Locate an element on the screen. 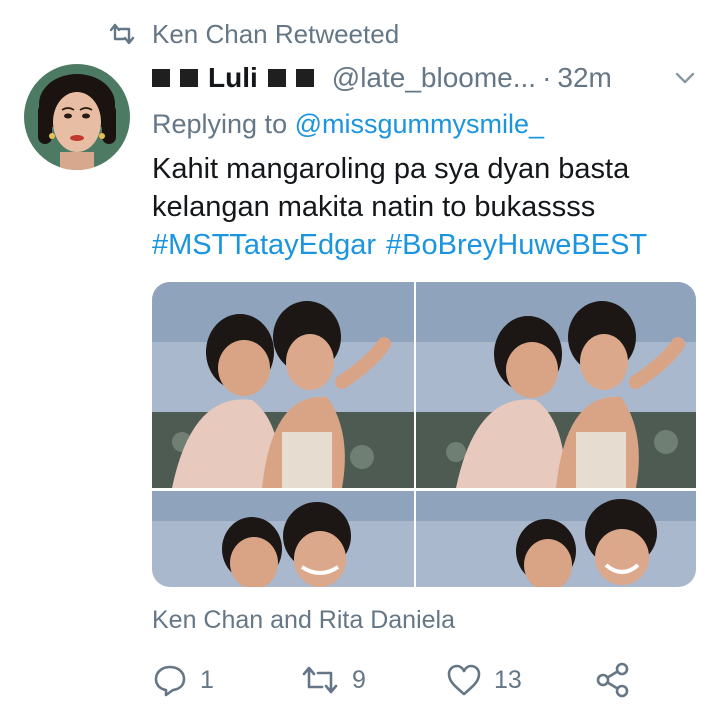 The image size is (707, 718). retweeted-by-label: Ken Chan Retweeted is located at coordinates (275, 34).